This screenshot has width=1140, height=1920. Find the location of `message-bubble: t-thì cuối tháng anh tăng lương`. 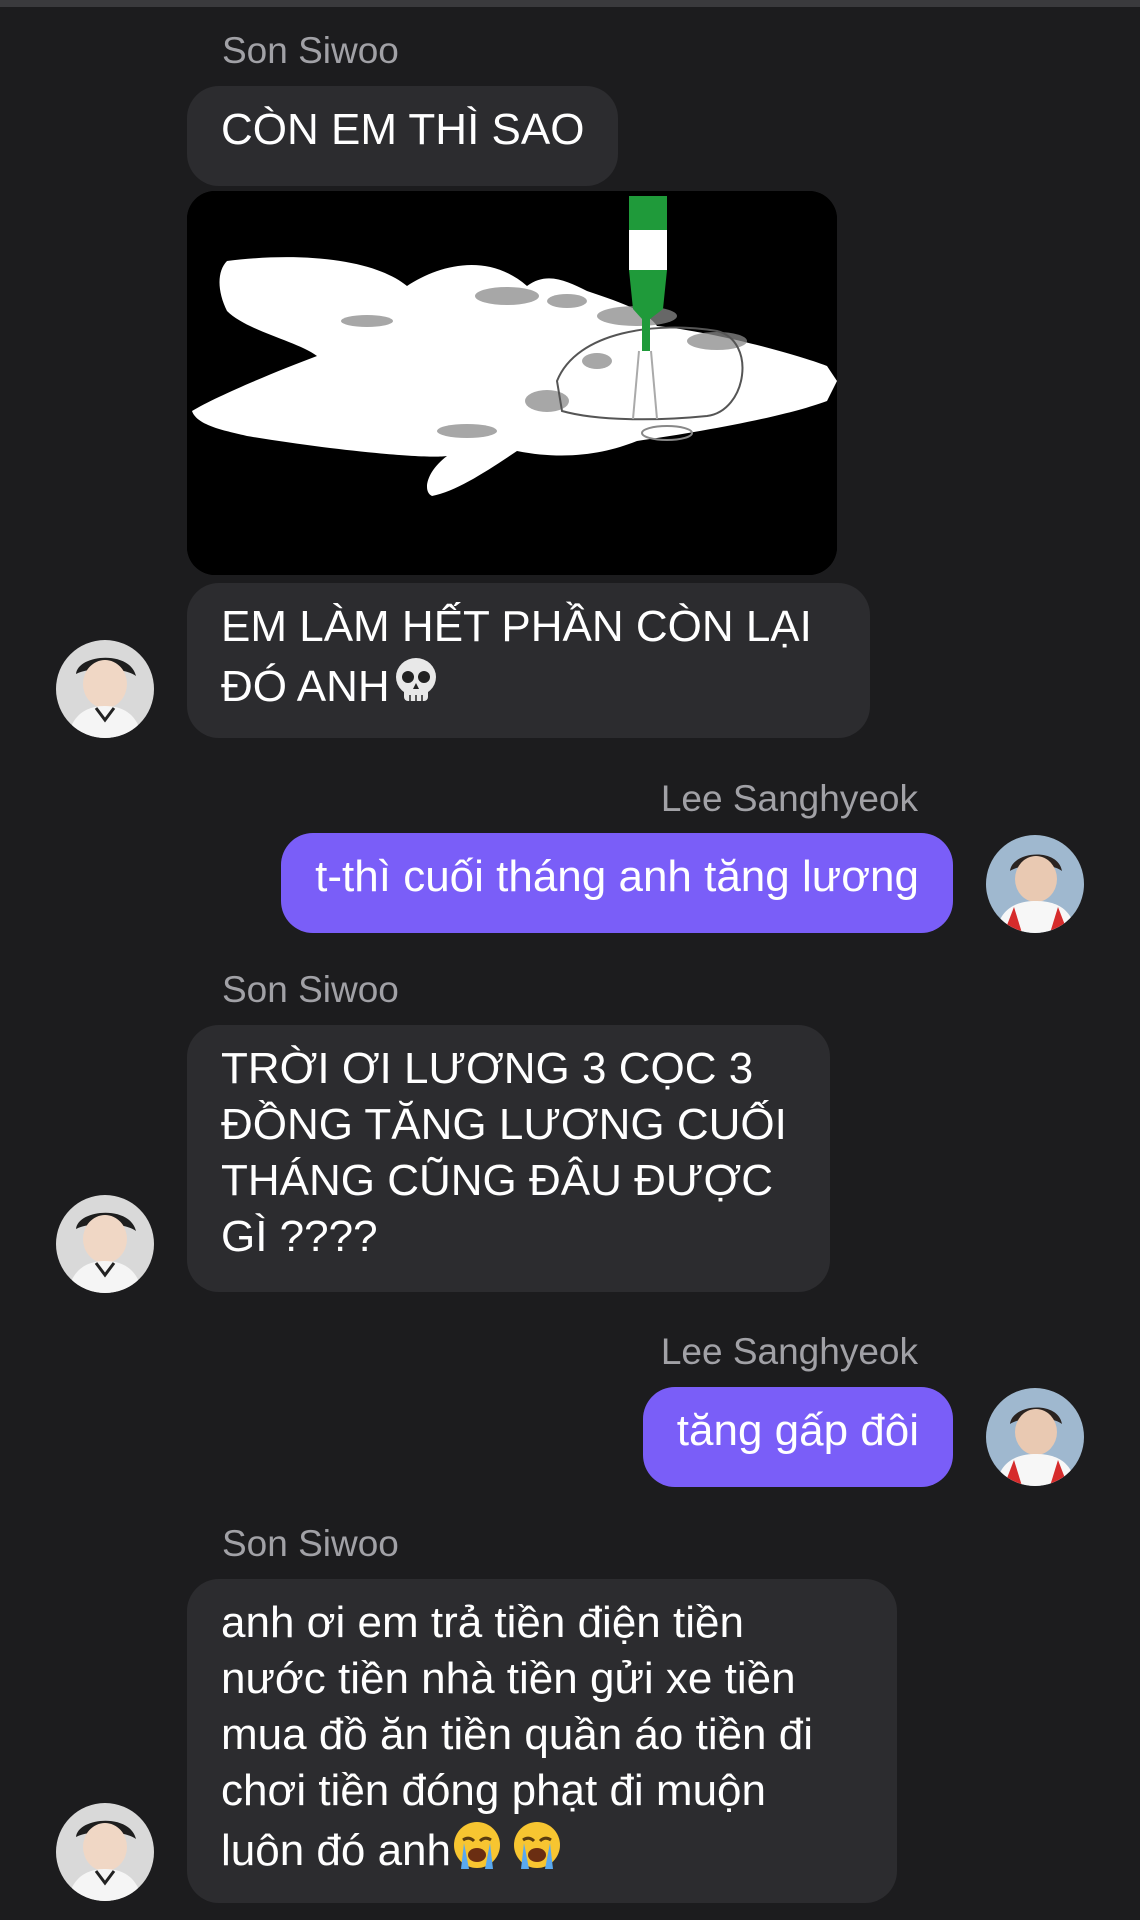

message-bubble: t-thì cuối tháng anh tăng lương is located at coordinates (617, 883).